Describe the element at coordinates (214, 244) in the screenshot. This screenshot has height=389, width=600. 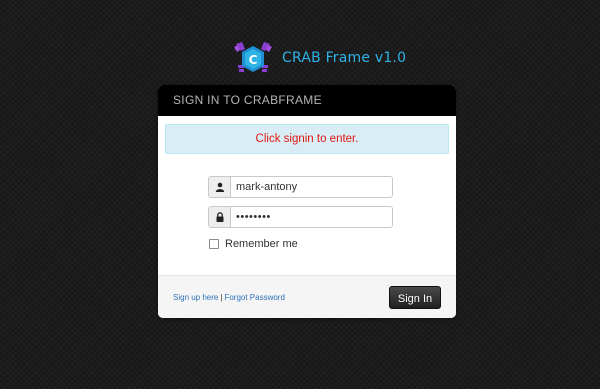
I see `remember-checkbox` at that location.